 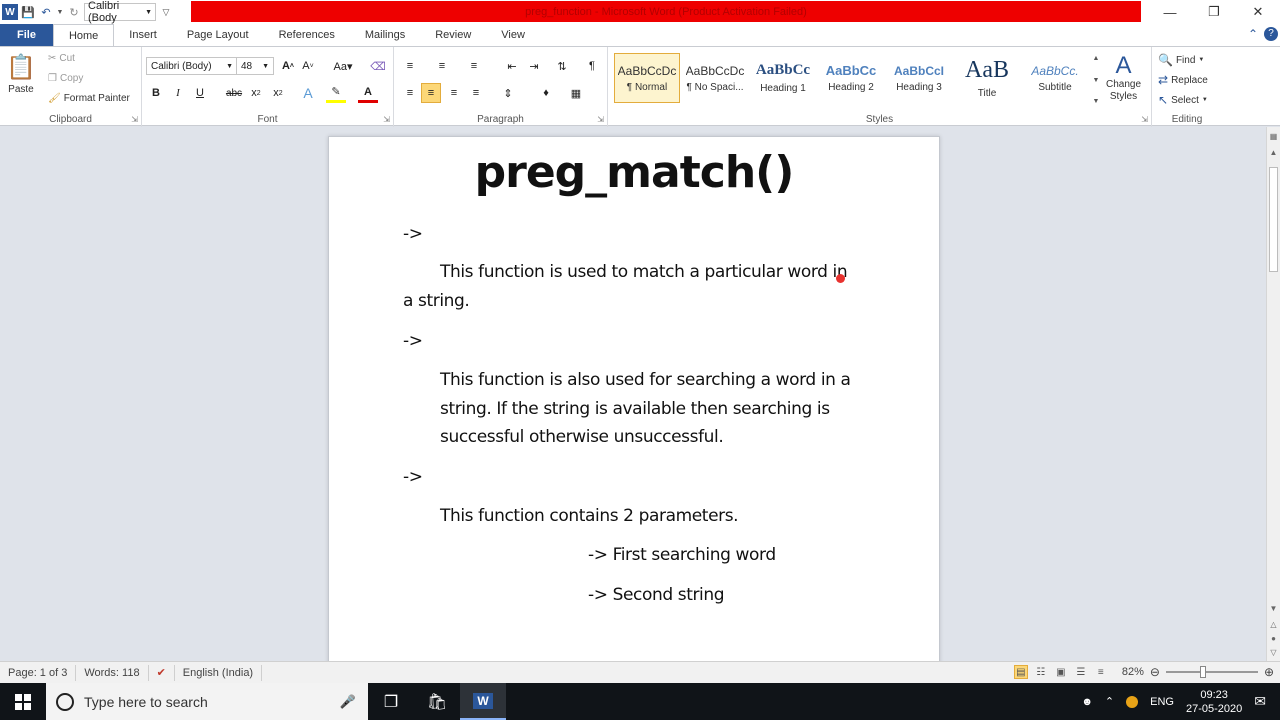 I want to click on style-subtitle: AaBbCc. Subtitle, so click(x=1055, y=78).